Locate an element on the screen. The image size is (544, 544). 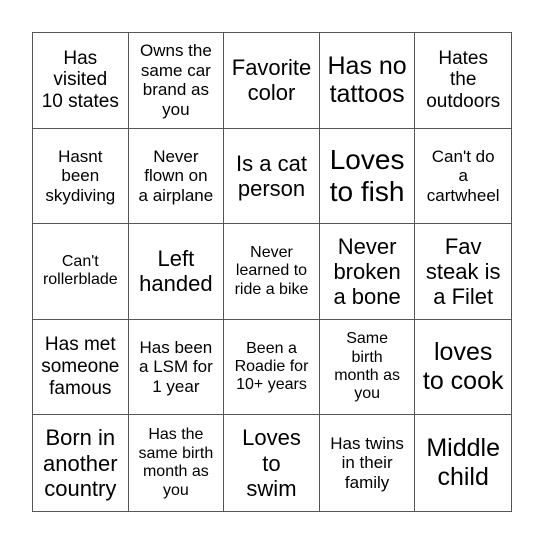
bingo-cell-line: country is located at coordinates (80, 488).